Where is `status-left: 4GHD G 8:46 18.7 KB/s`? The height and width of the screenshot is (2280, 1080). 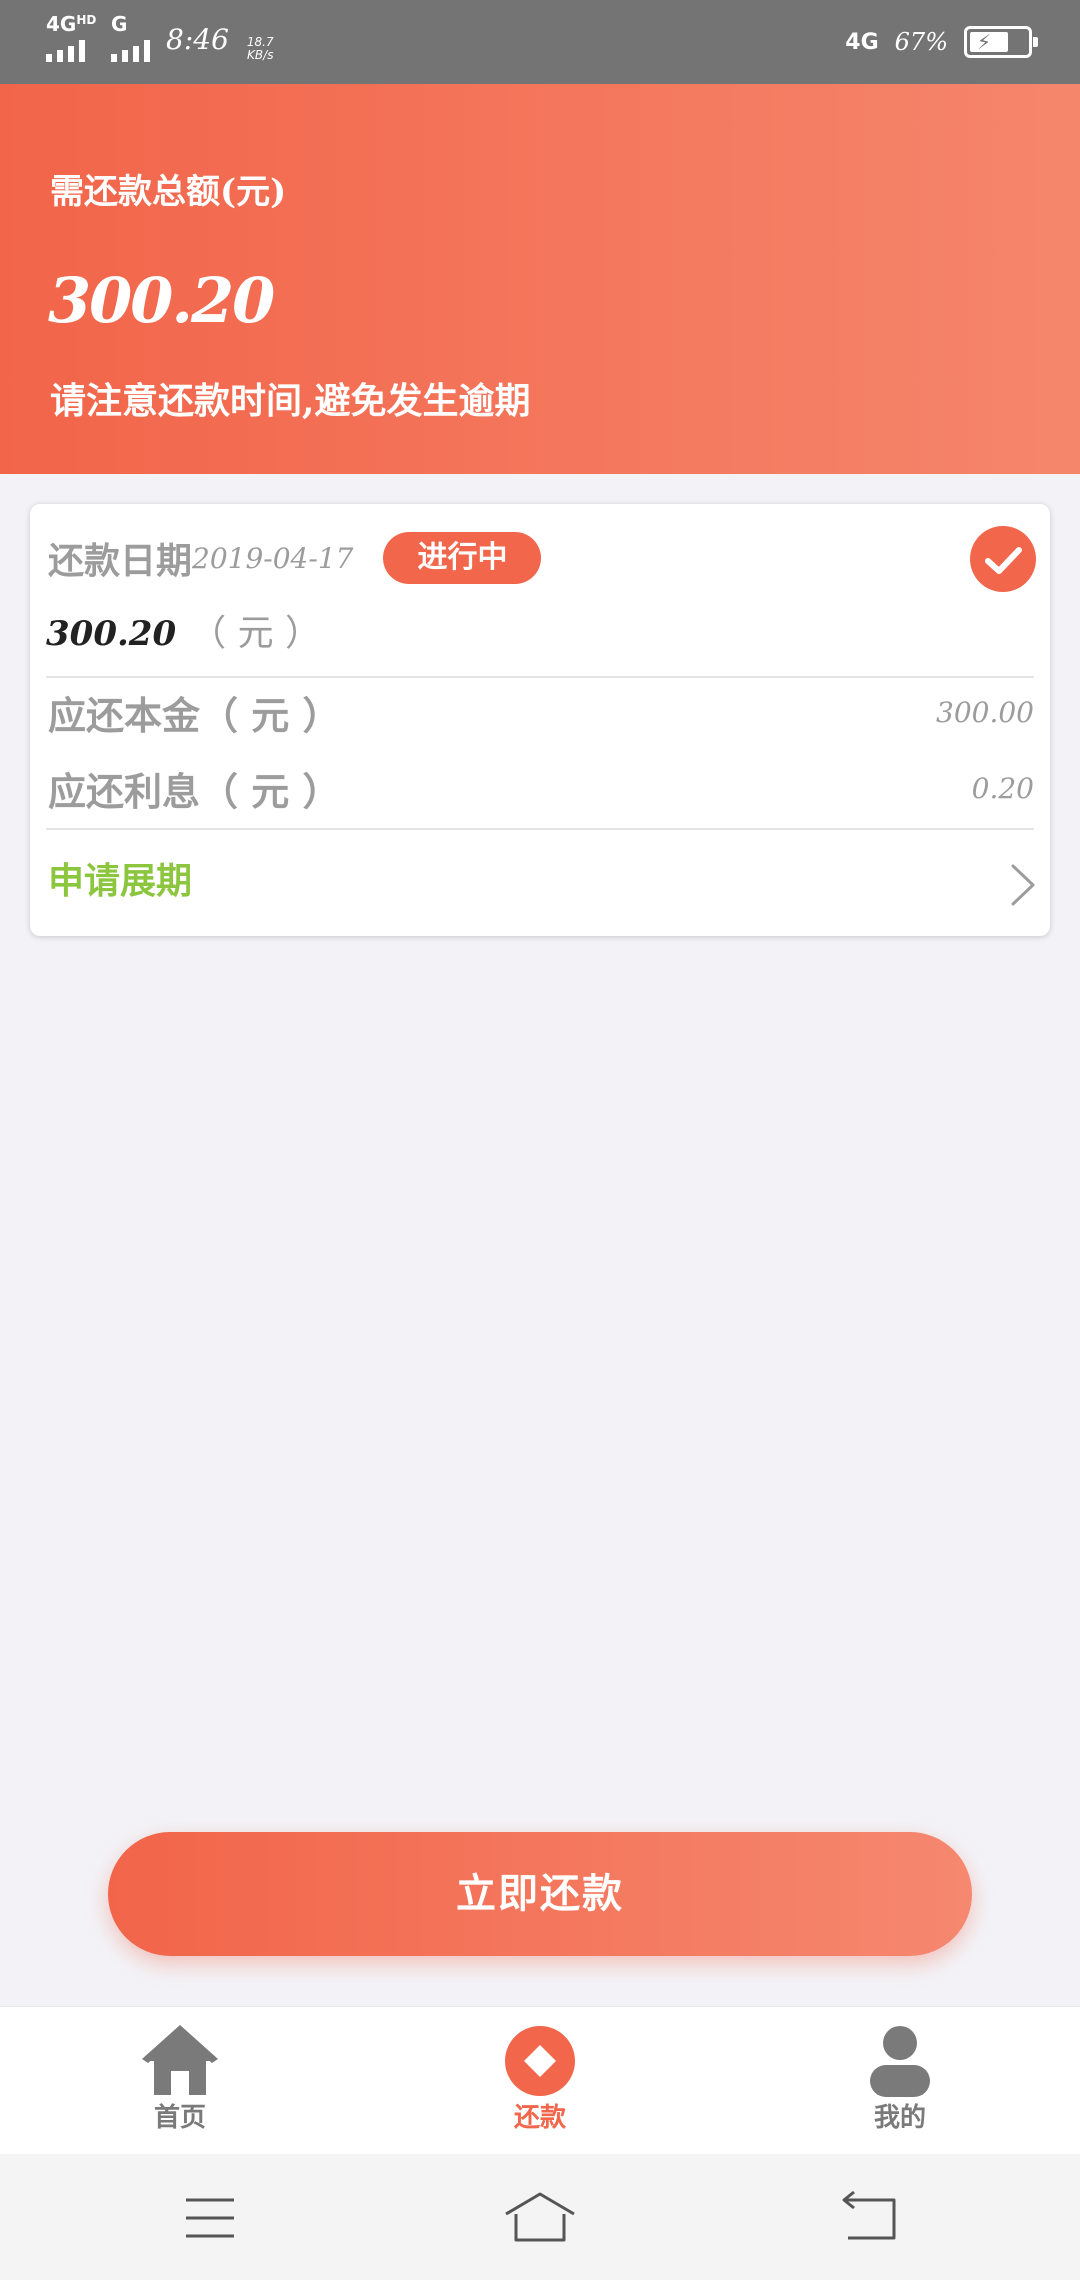
status-left: 4GHD G 8:46 18.7 KB/s is located at coordinates (160, 38).